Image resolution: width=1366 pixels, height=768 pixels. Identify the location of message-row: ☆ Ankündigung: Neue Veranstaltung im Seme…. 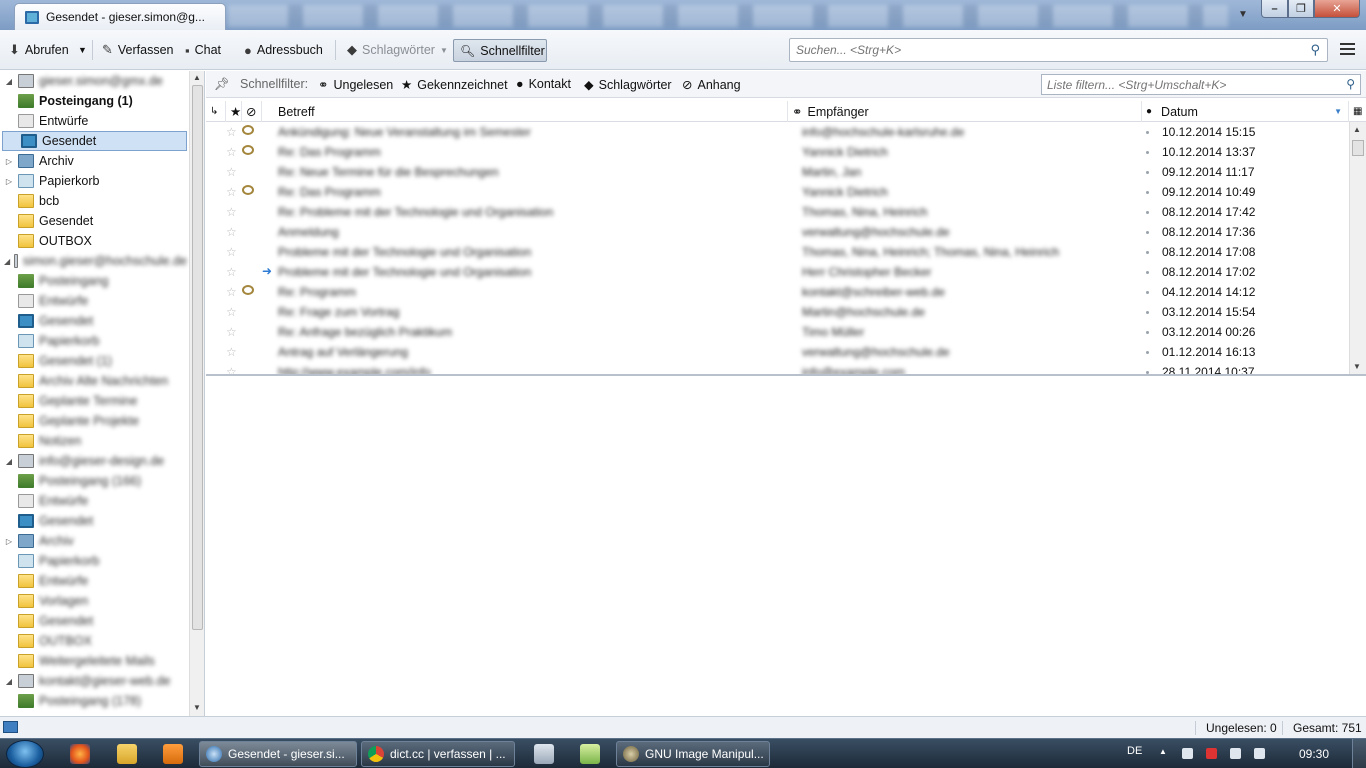
(777, 132).